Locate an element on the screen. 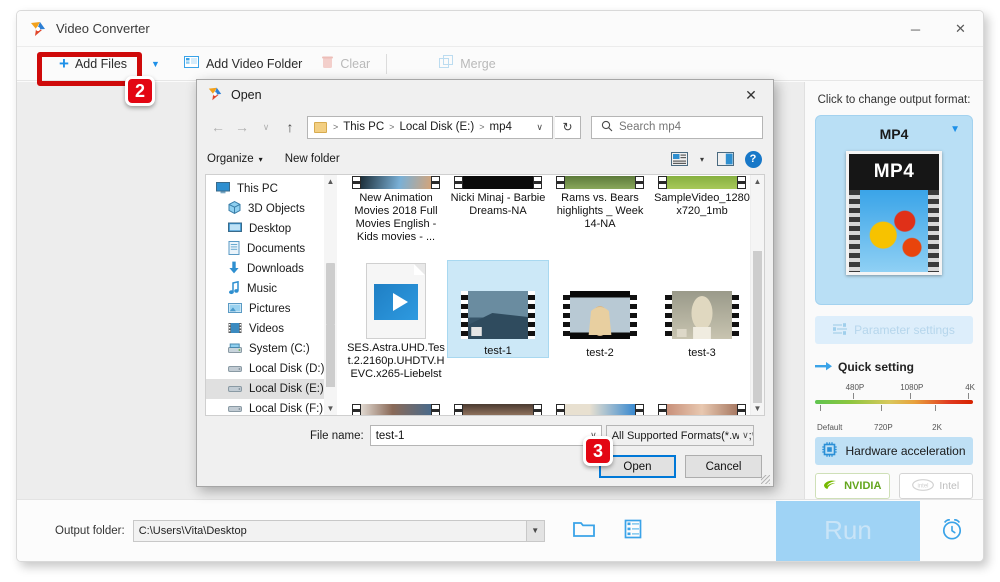  breadcrumb-mp4: mp4 is located at coordinates (500, 127).